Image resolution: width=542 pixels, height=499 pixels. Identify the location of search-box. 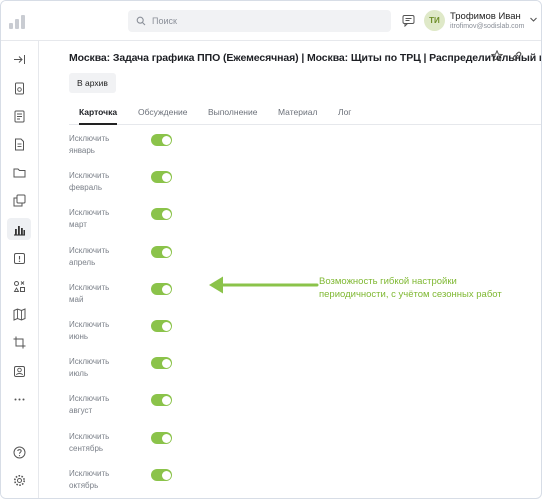
(259, 21).